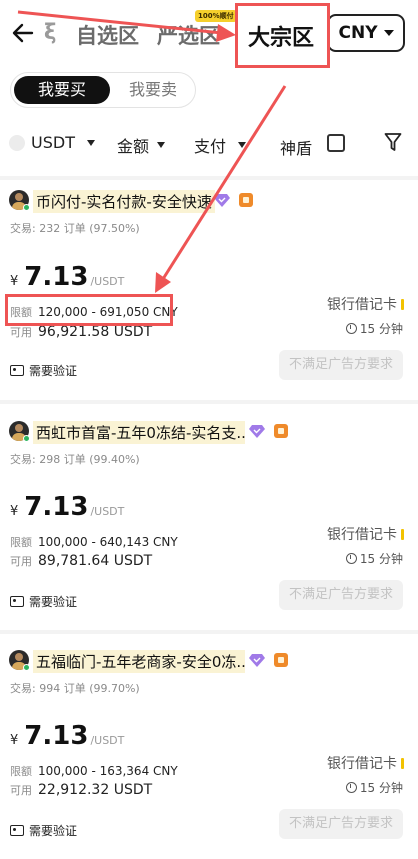 The image size is (418, 859). I want to click on highlight-box-limit, so click(89, 310).